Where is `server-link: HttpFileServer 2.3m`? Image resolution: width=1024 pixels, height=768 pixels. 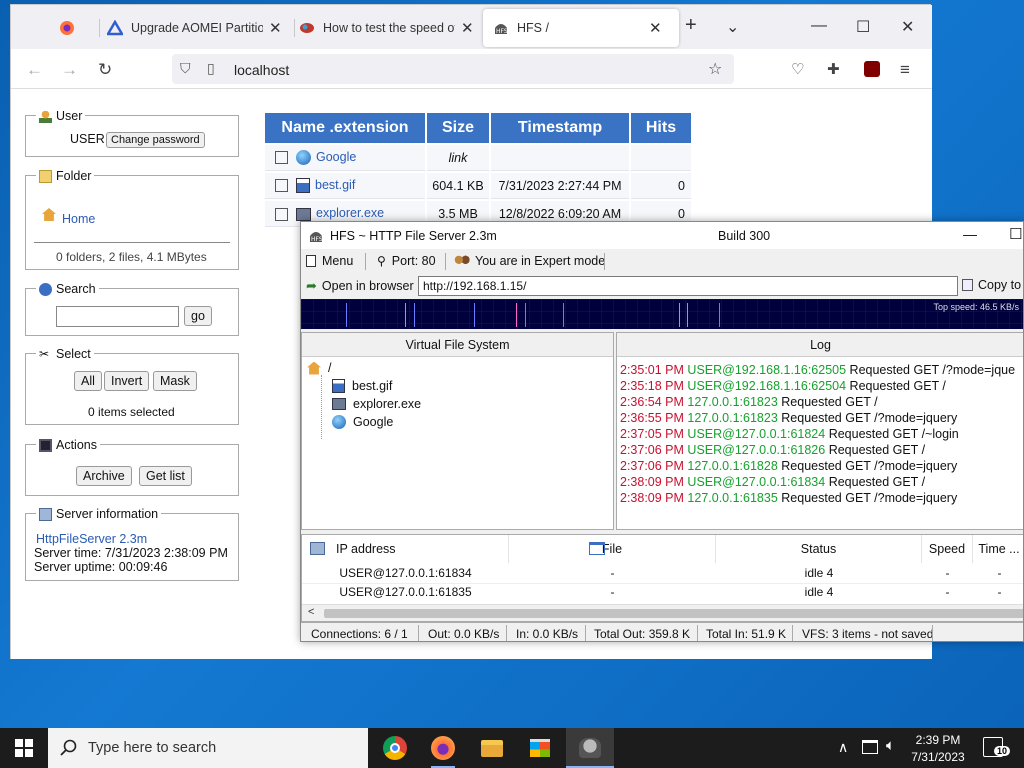
server-link: HttpFileServer 2.3m is located at coordinates (91, 539).